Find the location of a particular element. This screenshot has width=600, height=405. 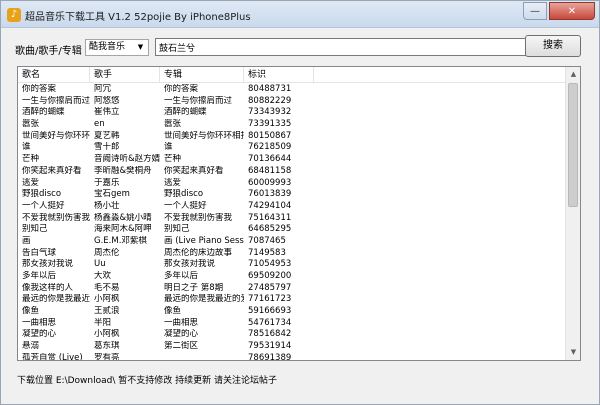

cell-song: 悬溺 is located at coordinates (31, 346).